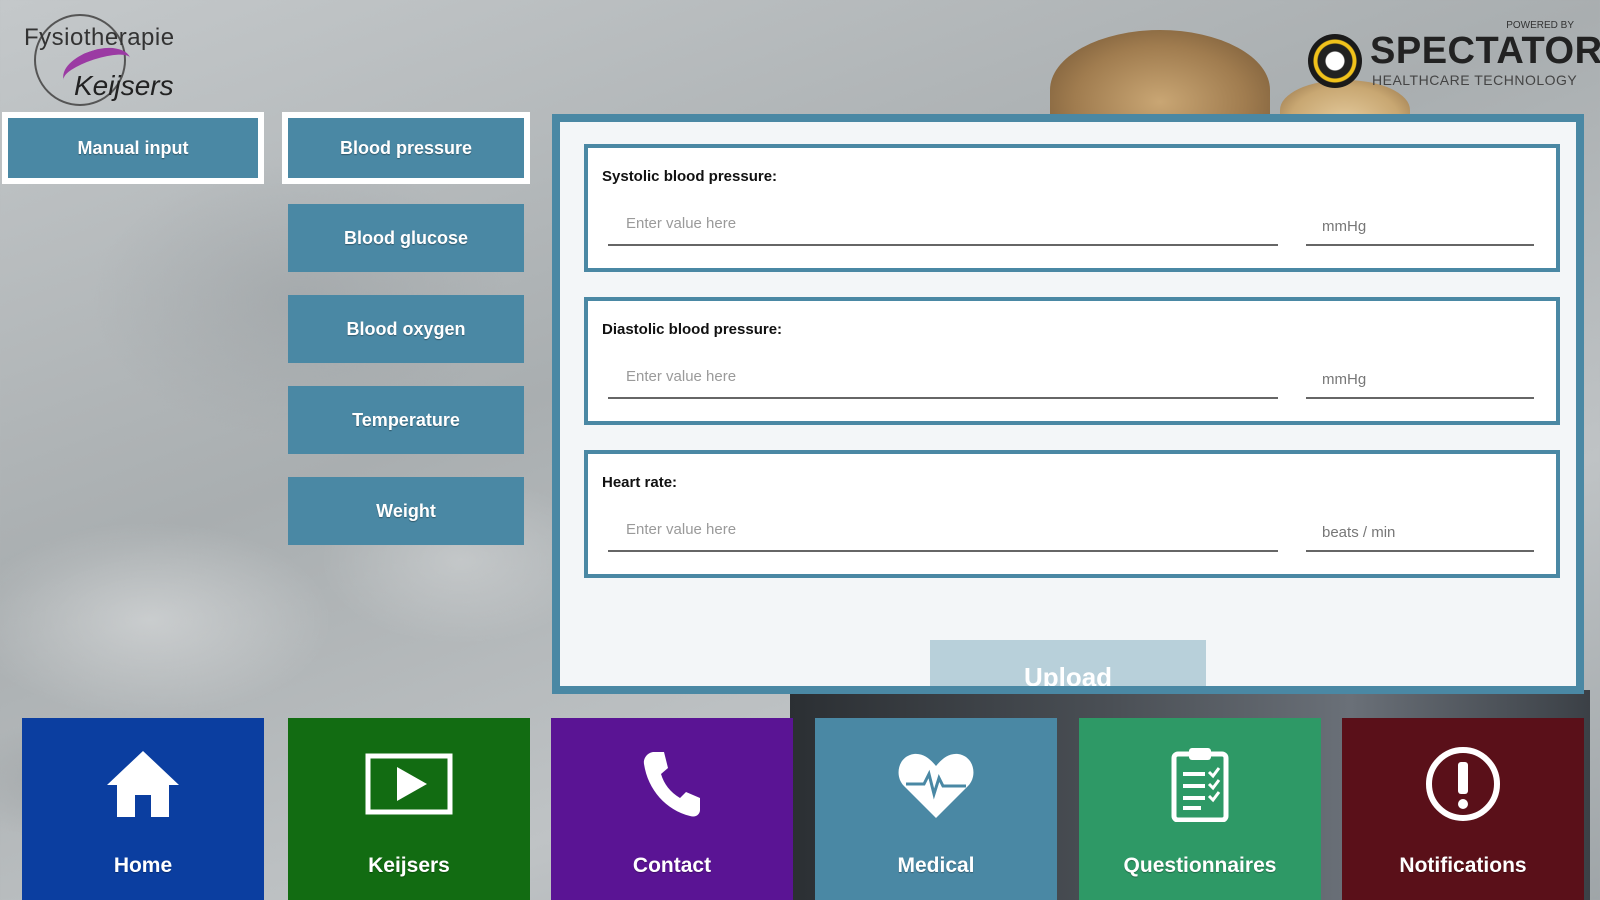 The image size is (1600, 900). I want to click on heart-rate-field-card: Heart rate: beats / min, so click(1072, 514).